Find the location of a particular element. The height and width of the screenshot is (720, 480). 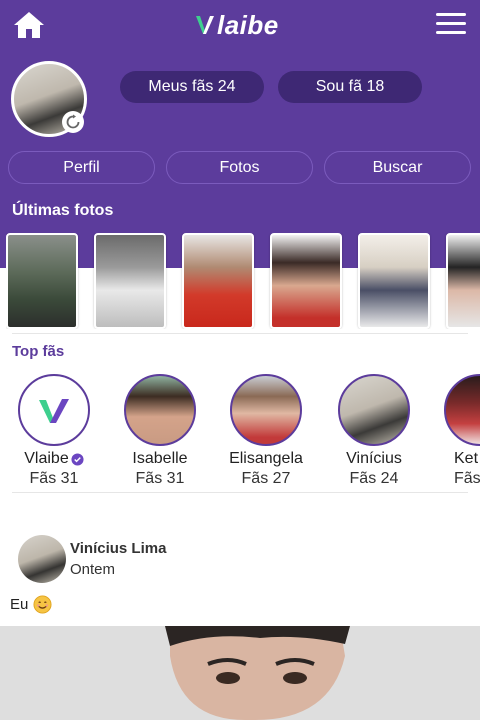

refresh-icon is located at coordinates (73, 122).